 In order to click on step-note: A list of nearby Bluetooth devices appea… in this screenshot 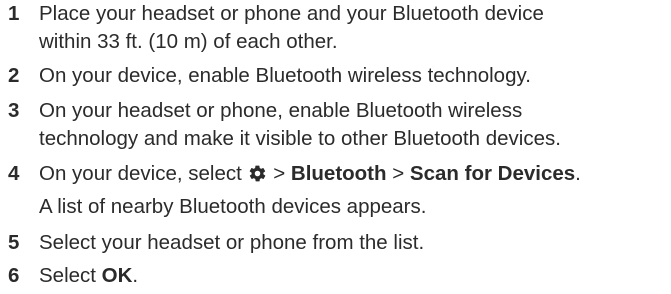, I will do `click(233, 206)`.